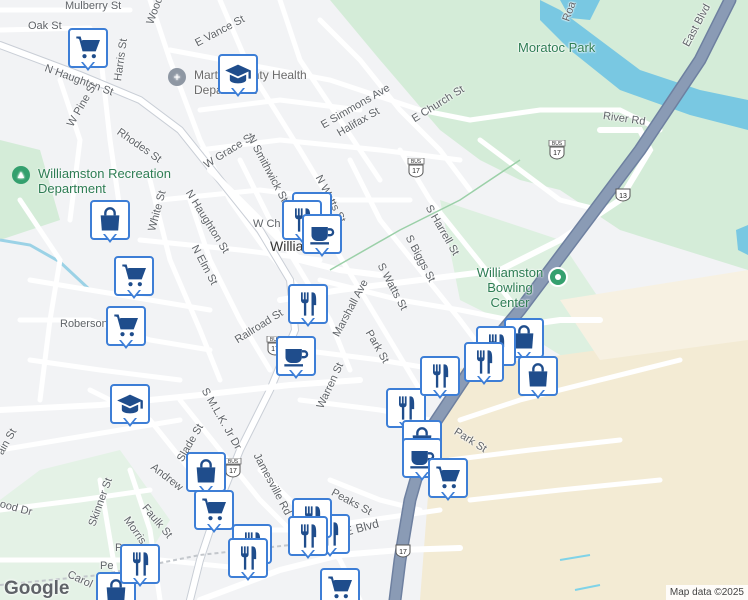 The height and width of the screenshot is (600, 748). I want to click on park-label: Moratoc Park, so click(557, 47).